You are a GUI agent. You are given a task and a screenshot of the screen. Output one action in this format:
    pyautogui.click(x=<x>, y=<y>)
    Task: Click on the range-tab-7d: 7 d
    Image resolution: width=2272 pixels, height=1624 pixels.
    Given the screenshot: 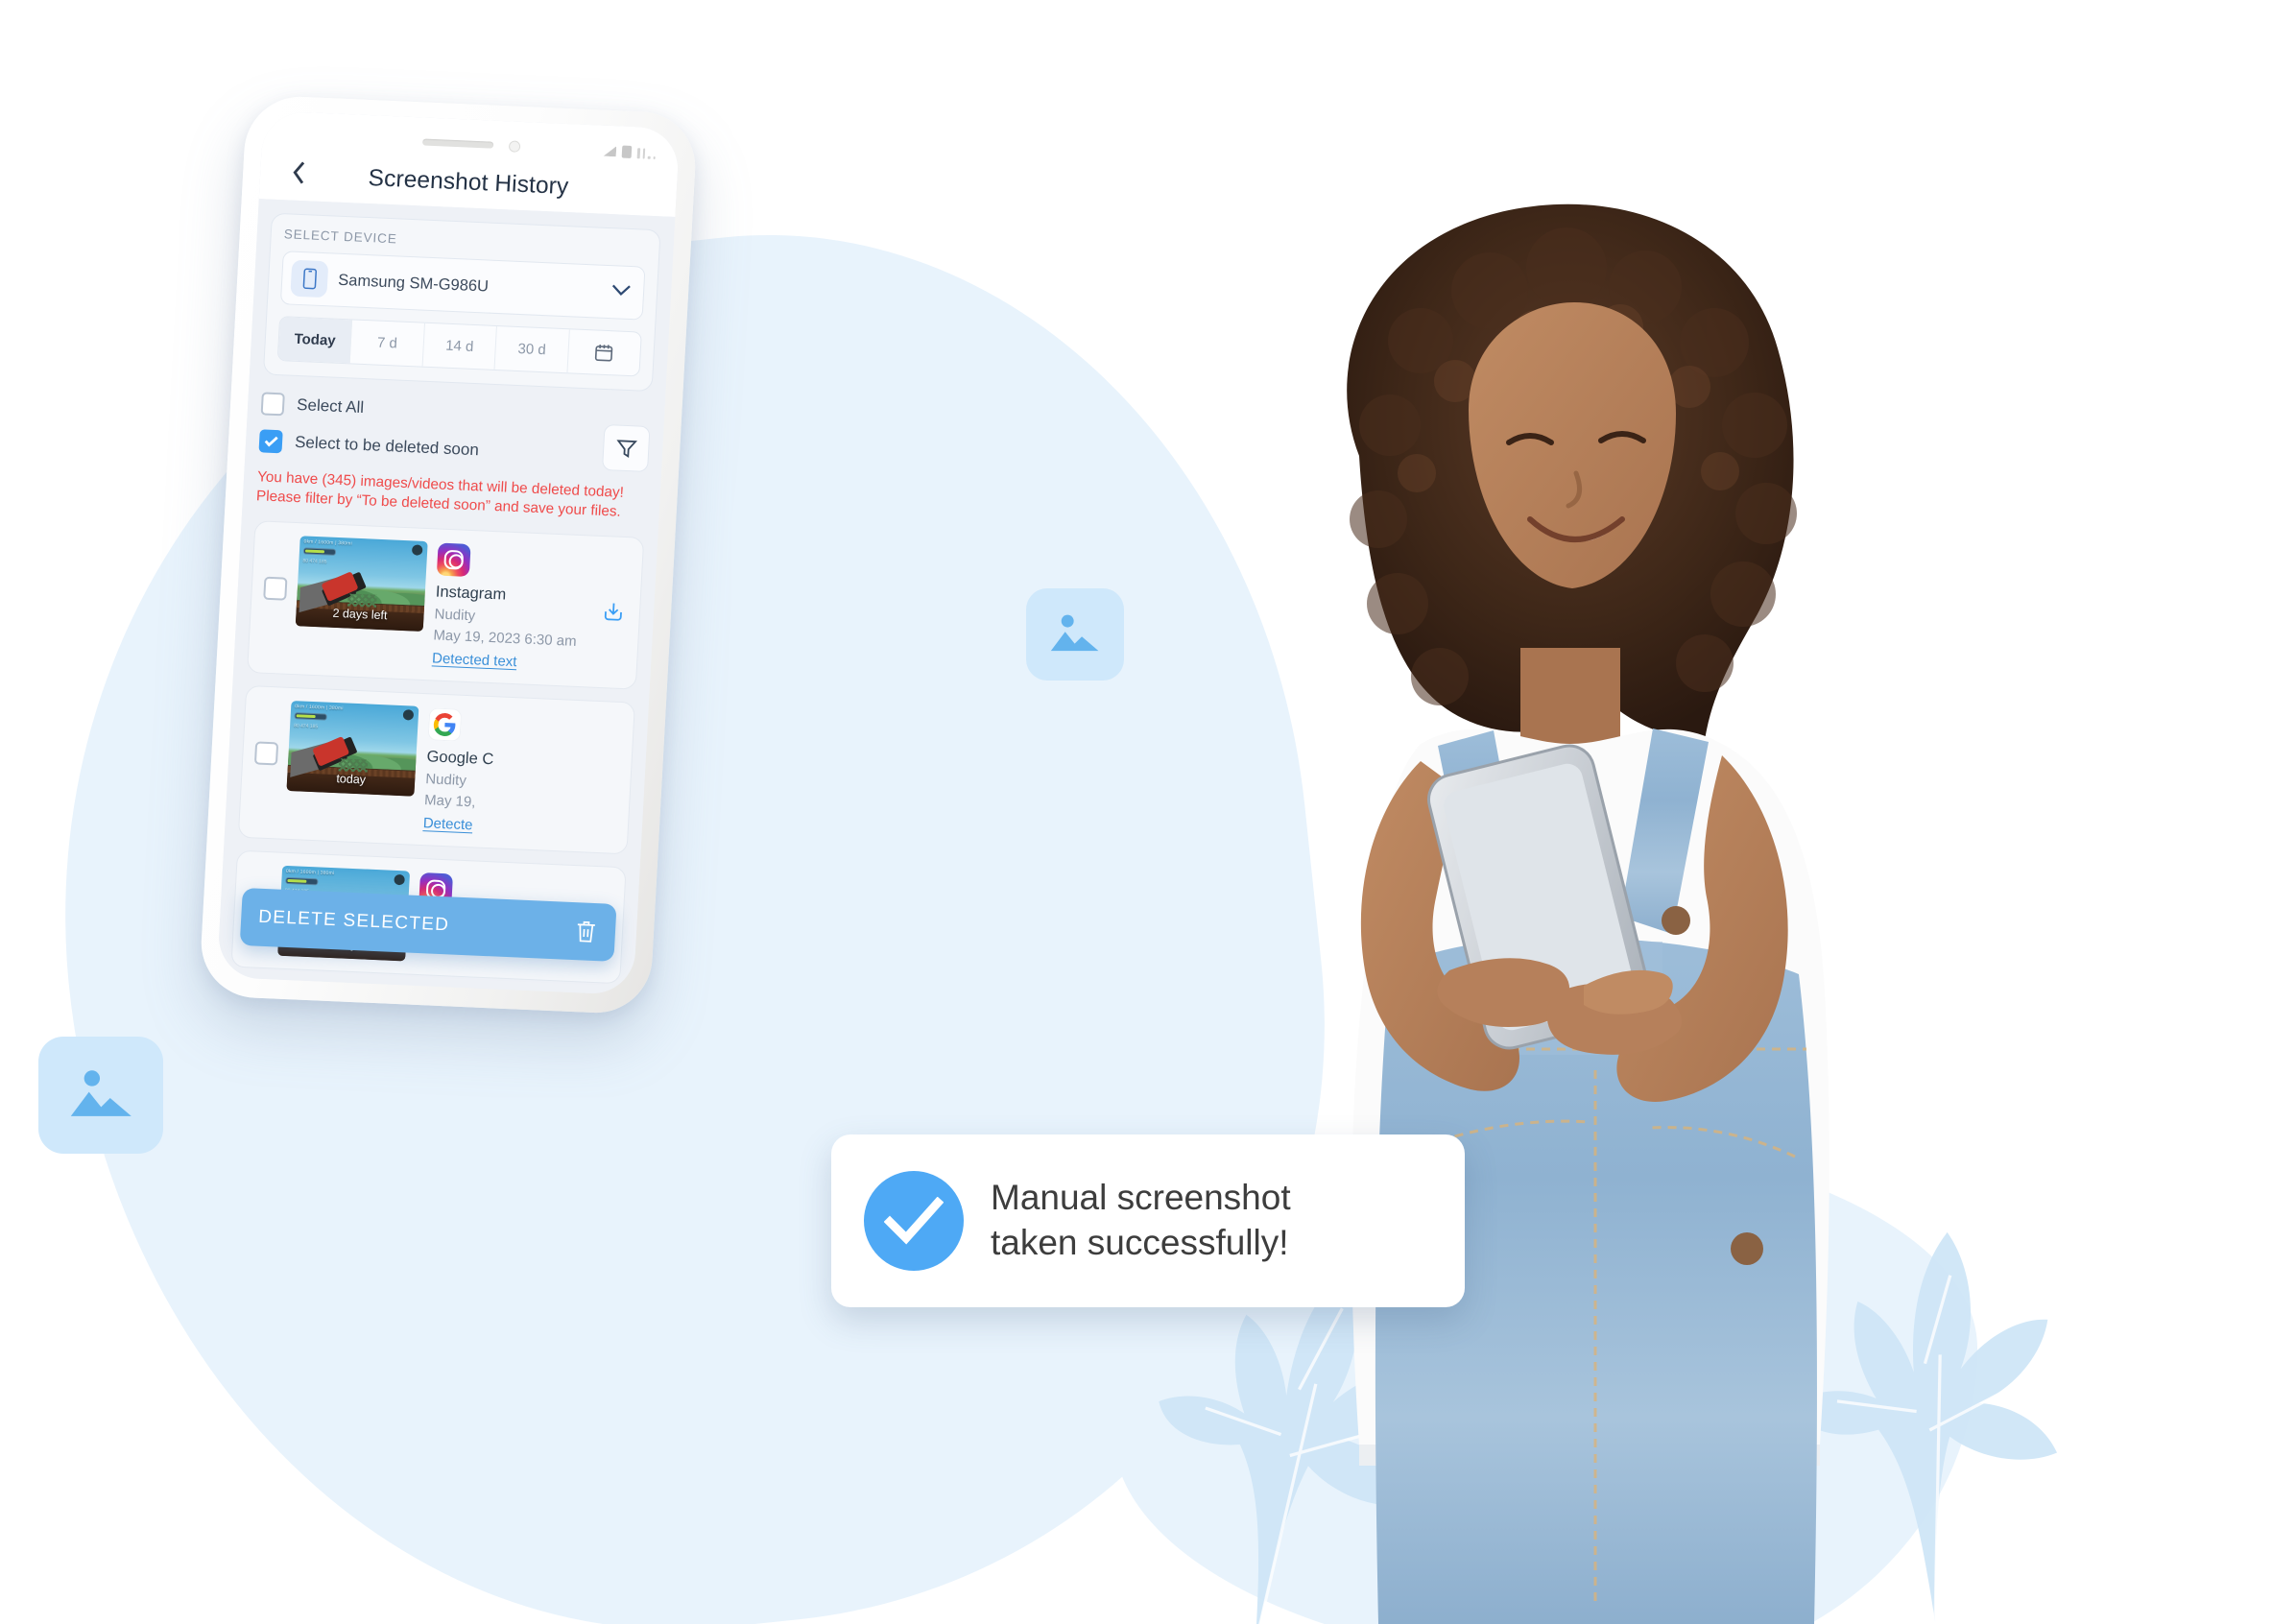 What is the action you would take?
    pyautogui.click(x=387, y=343)
    